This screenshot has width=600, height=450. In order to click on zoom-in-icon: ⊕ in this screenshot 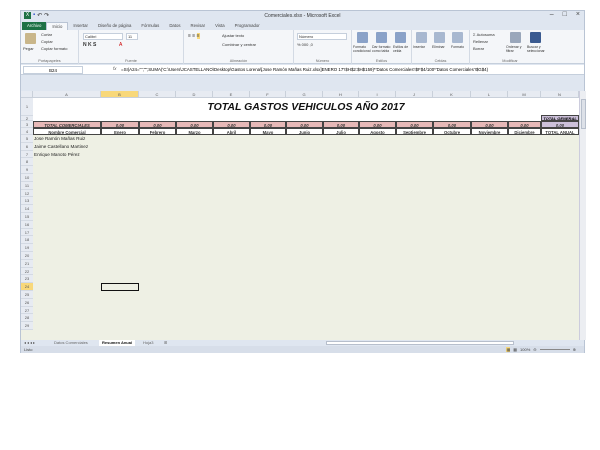, I will do `click(574, 349)`.